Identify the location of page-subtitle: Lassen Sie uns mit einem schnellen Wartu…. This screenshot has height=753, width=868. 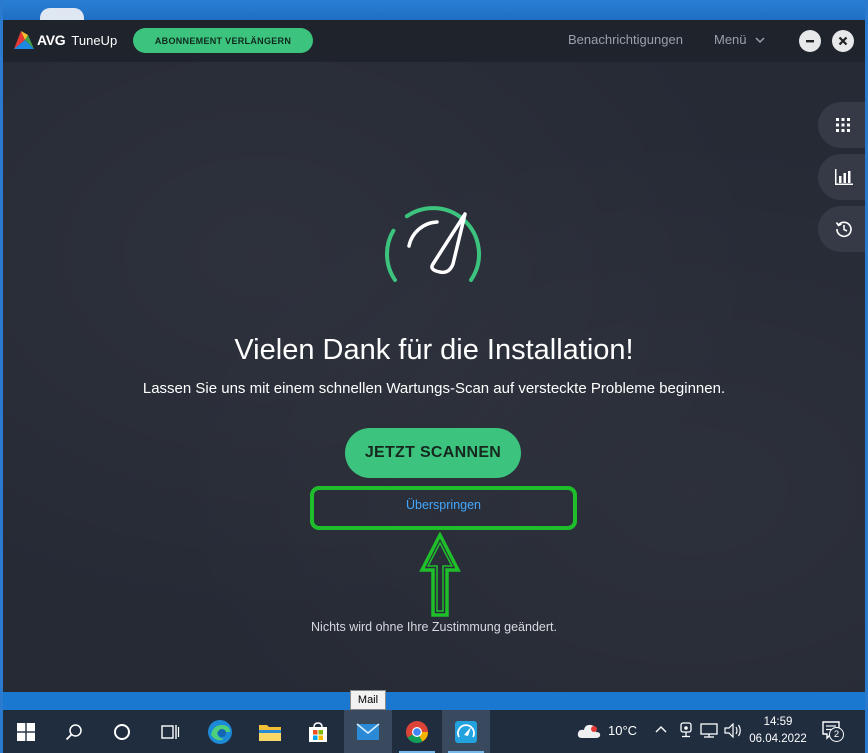
(434, 388).